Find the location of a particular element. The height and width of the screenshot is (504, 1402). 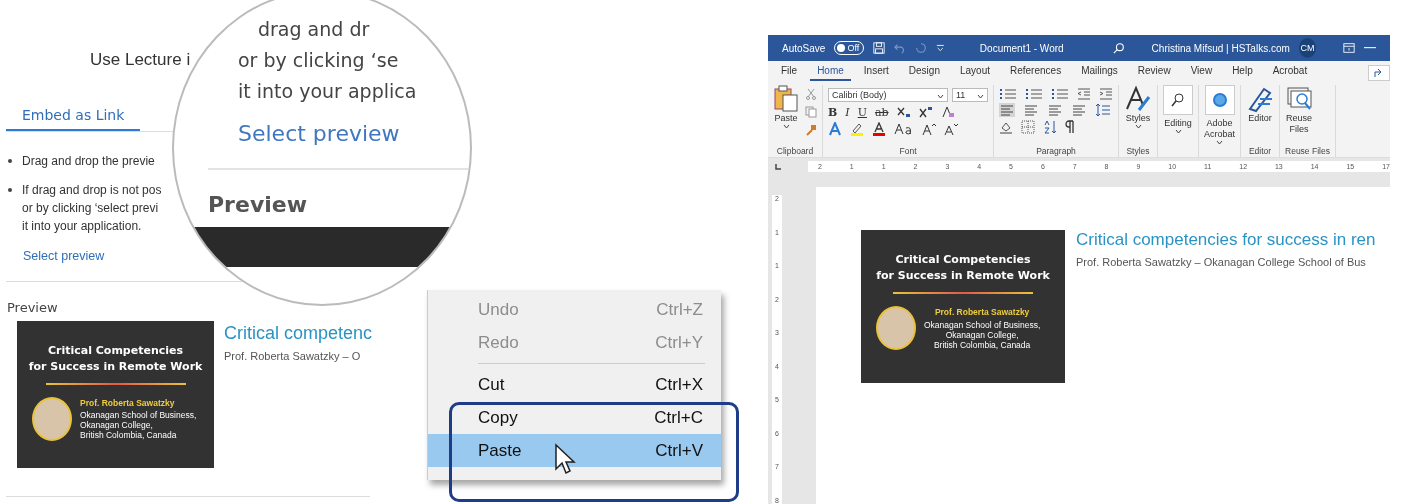

embed-tab: Embed as Link is located at coordinates (73, 117).